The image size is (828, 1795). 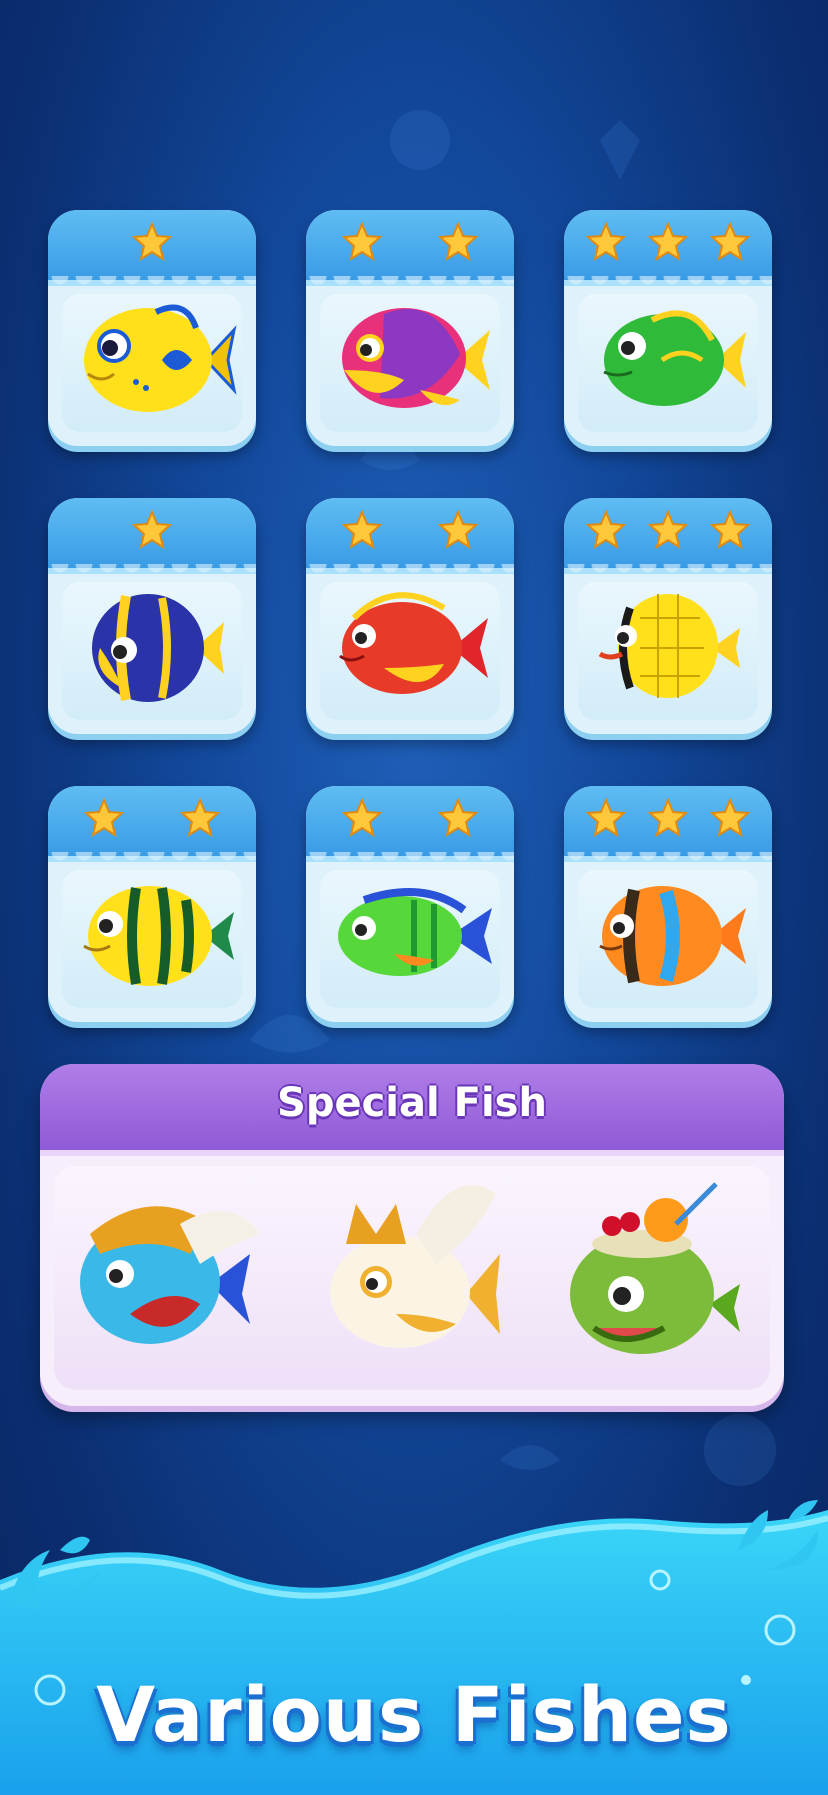 What do you see at coordinates (158, 936) in the screenshot?
I see `green-striped-fish-icon` at bounding box center [158, 936].